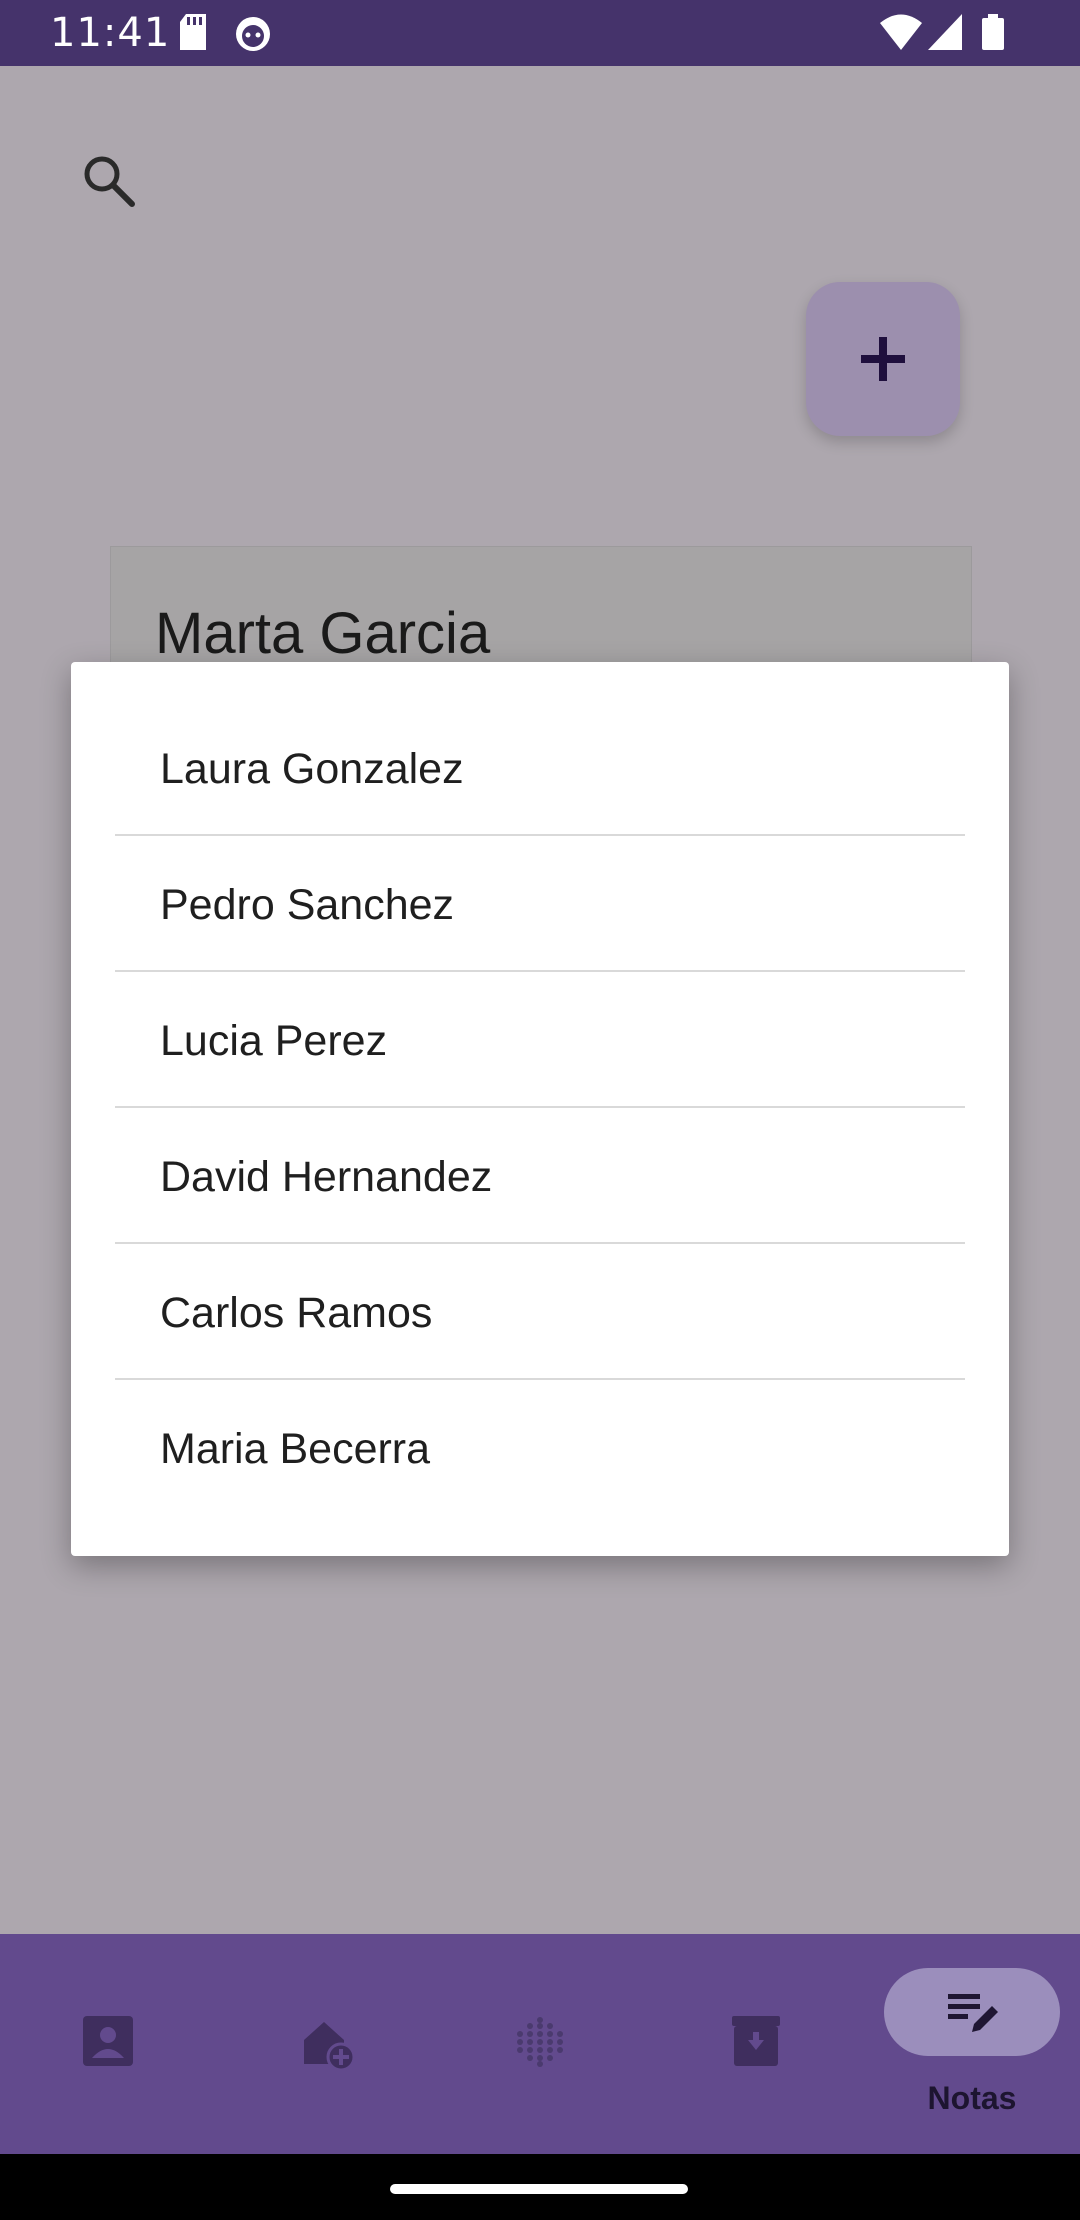 This screenshot has width=1080, height=2220. What do you see at coordinates (540, 33) in the screenshot?
I see `status-bar: 11:41` at bounding box center [540, 33].